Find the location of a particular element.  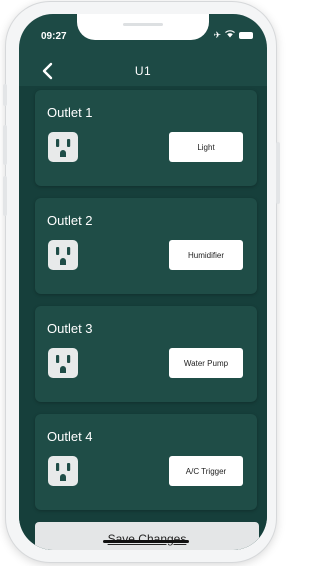

power-button is located at coordinates (278, 173).